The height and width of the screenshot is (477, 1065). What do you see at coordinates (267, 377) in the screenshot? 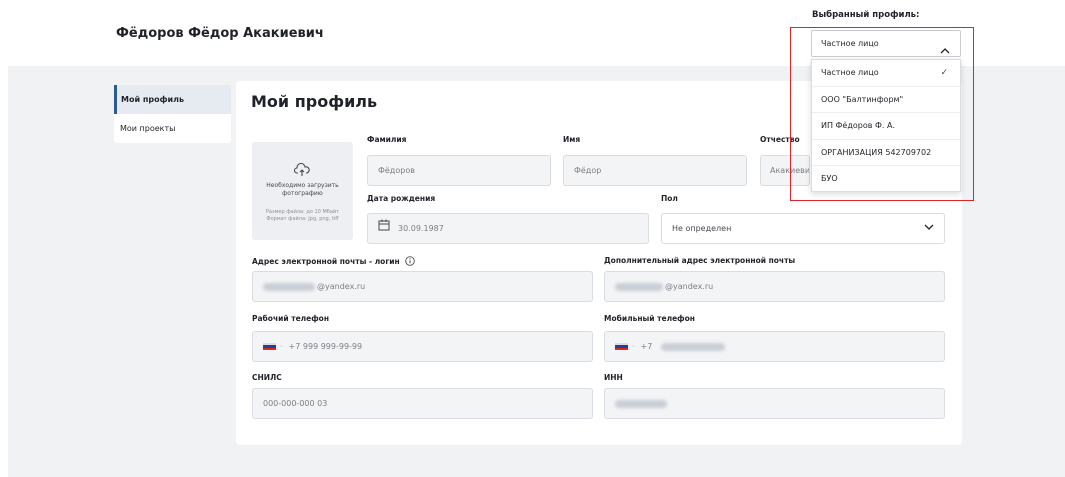
I see `snils-label: СНИЛС` at bounding box center [267, 377].